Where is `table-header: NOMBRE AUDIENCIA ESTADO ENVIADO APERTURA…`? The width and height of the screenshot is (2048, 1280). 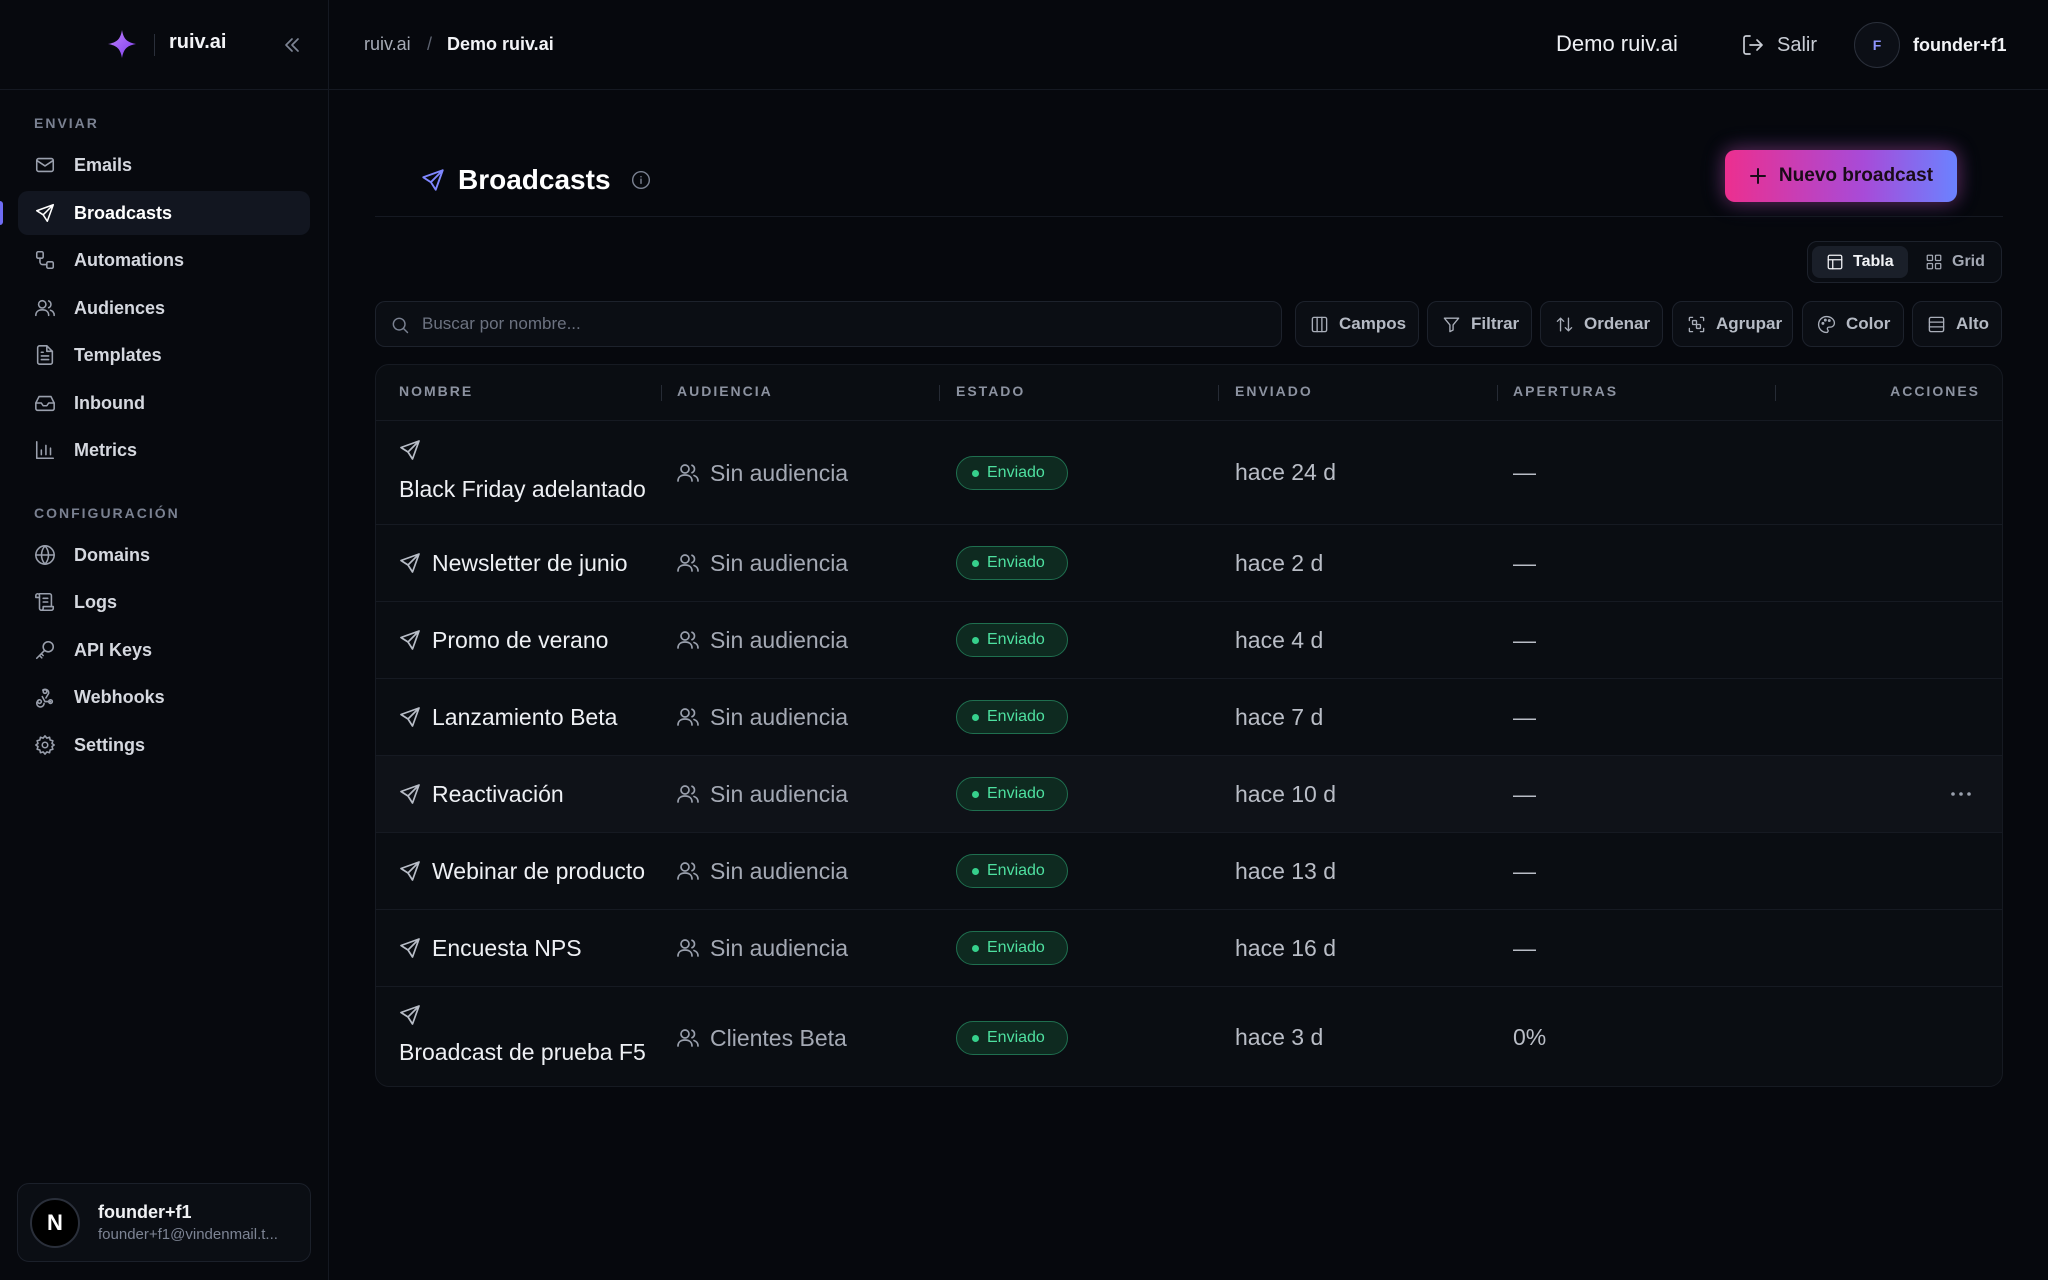 table-header: NOMBRE AUDIENCIA ESTADO ENVIADO APERTURA… is located at coordinates (1189, 393).